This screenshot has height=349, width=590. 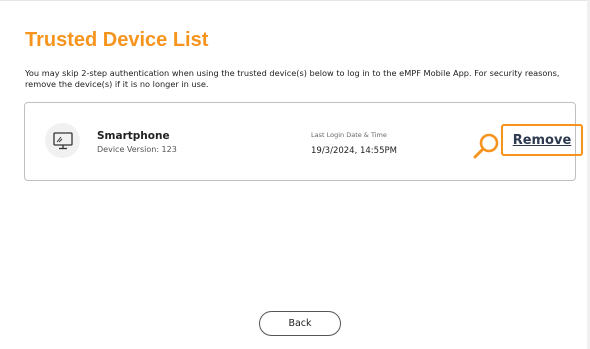 What do you see at coordinates (295, 0) in the screenshot?
I see `top-divider` at bounding box center [295, 0].